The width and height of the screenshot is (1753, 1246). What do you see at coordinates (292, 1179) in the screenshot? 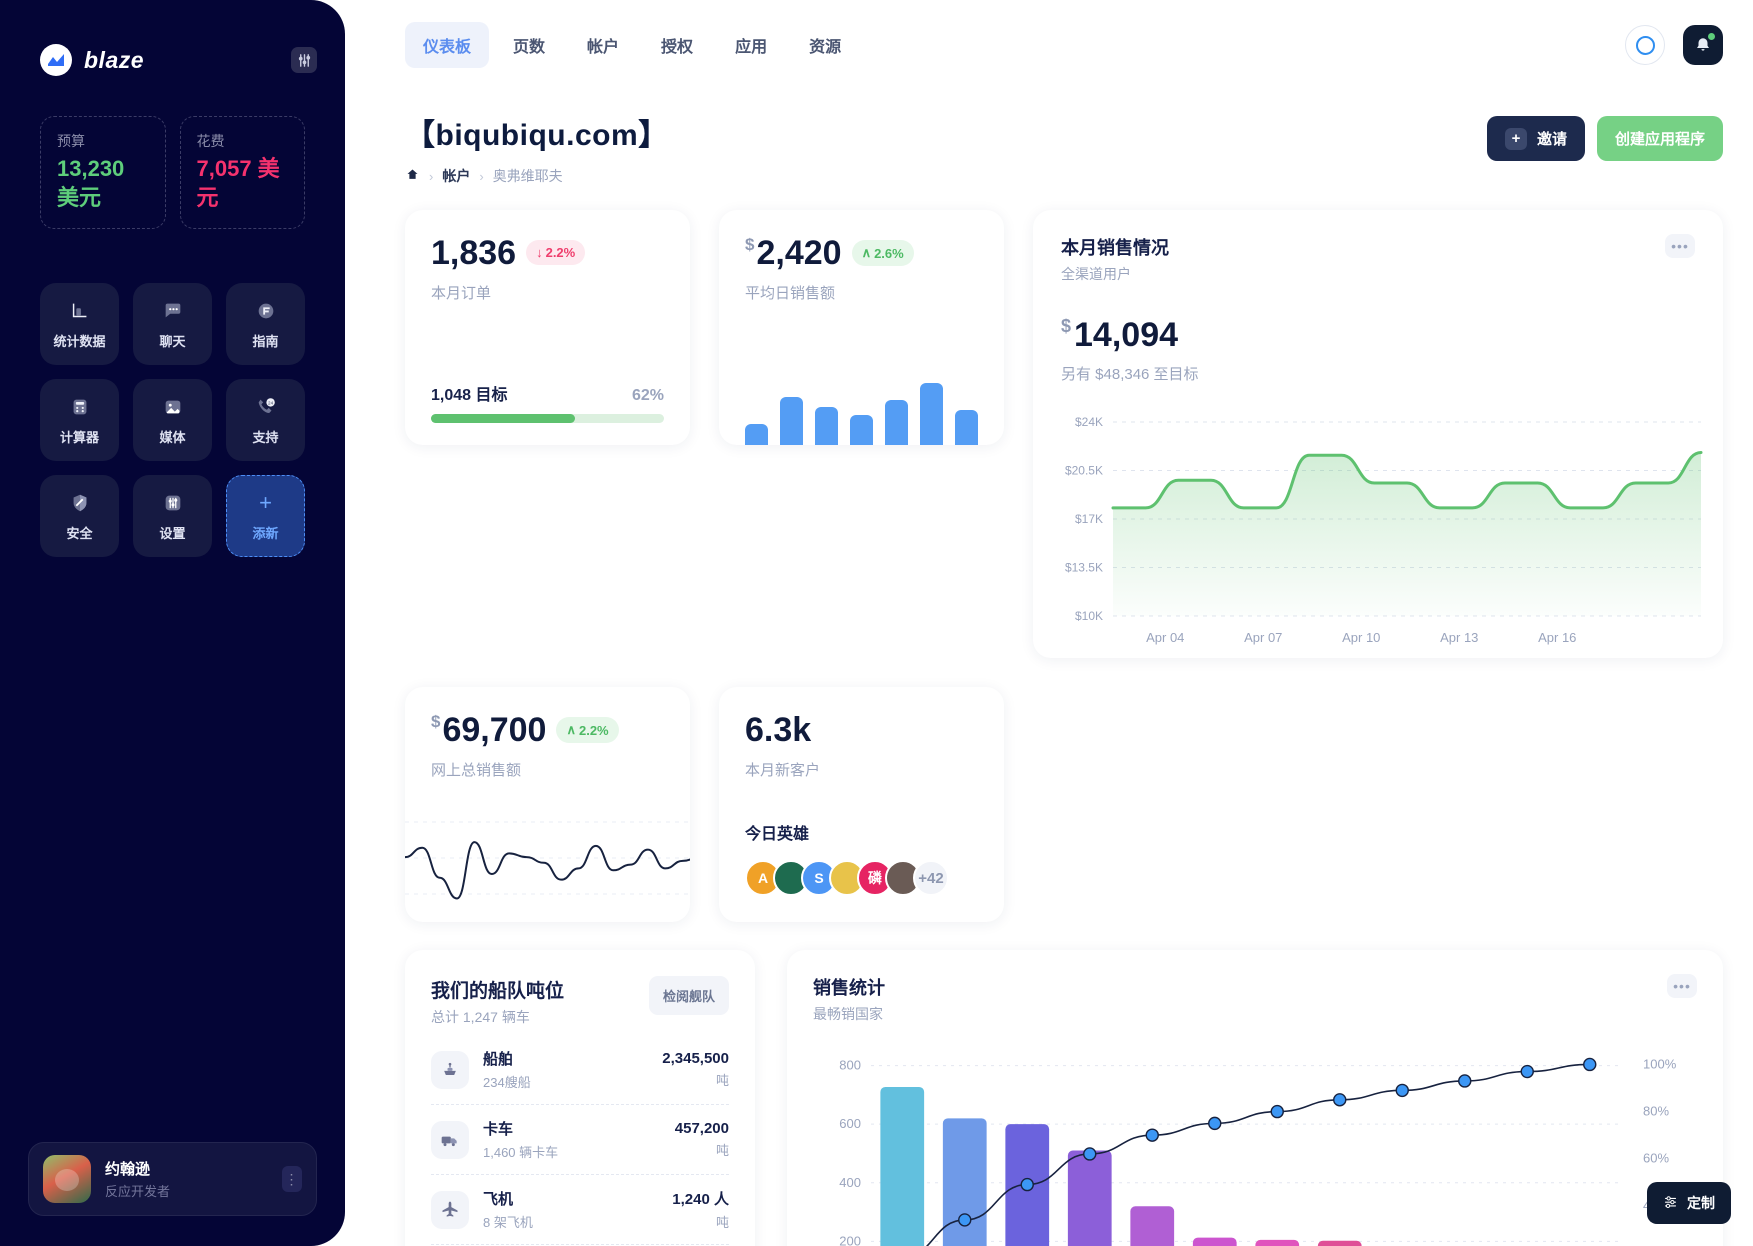
I see `kebab-menu-icon: ⋮` at bounding box center [292, 1179].